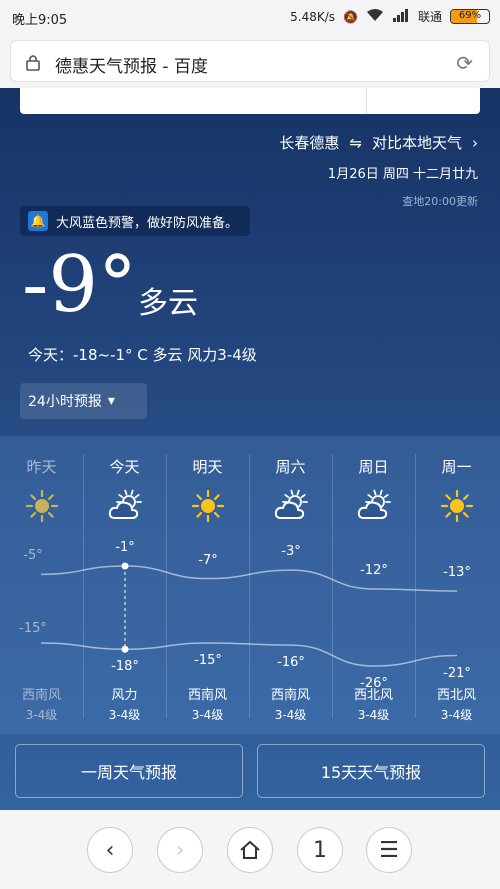 This screenshot has width=500, height=889. Describe the element at coordinates (350, 16) in the screenshot. I see `mute-icon: 🔕` at that location.